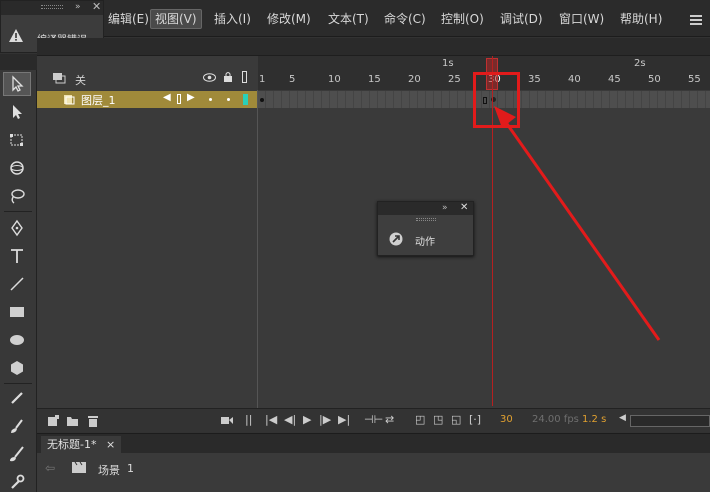 This screenshot has width=710, height=492. What do you see at coordinates (594, 419) in the screenshot?
I see `elapsed-time-value: 1.2 s` at bounding box center [594, 419].